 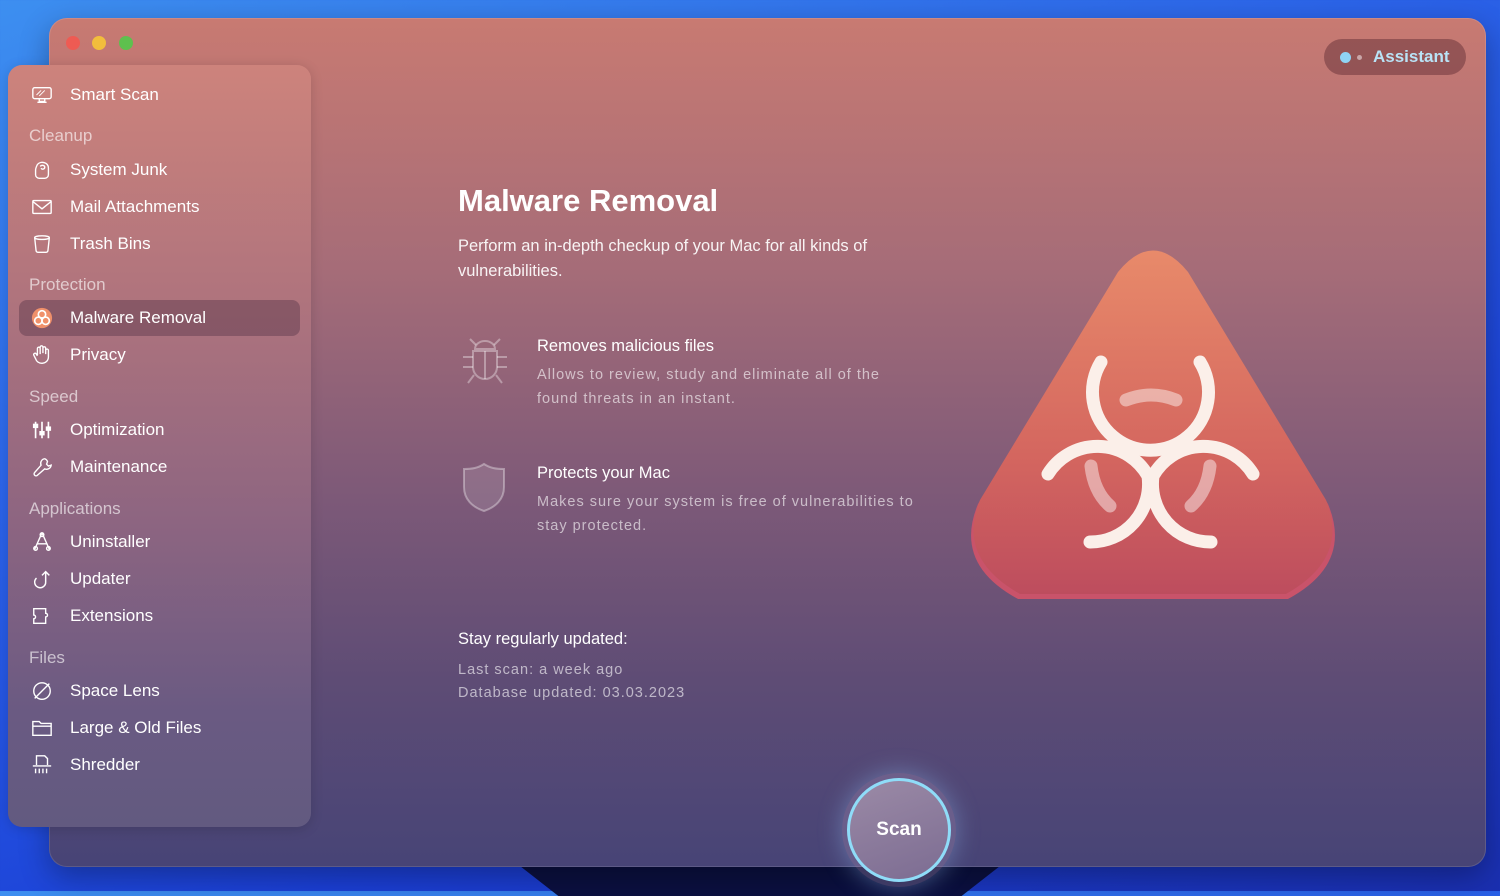 What do you see at coordinates (588, 200) in the screenshot?
I see `page-title: Malware Removal` at bounding box center [588, 200].